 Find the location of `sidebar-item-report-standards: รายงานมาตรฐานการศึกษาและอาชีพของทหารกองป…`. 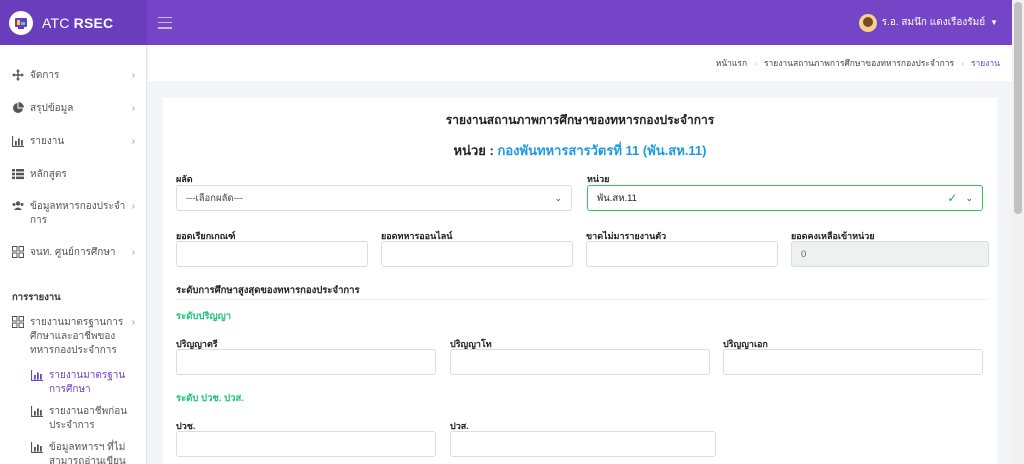

sidebar-item-report-standards: รายงานมาตรฐานการศึกษาและอาชีพของทหารกองป… is located at coordinates (73, 337).